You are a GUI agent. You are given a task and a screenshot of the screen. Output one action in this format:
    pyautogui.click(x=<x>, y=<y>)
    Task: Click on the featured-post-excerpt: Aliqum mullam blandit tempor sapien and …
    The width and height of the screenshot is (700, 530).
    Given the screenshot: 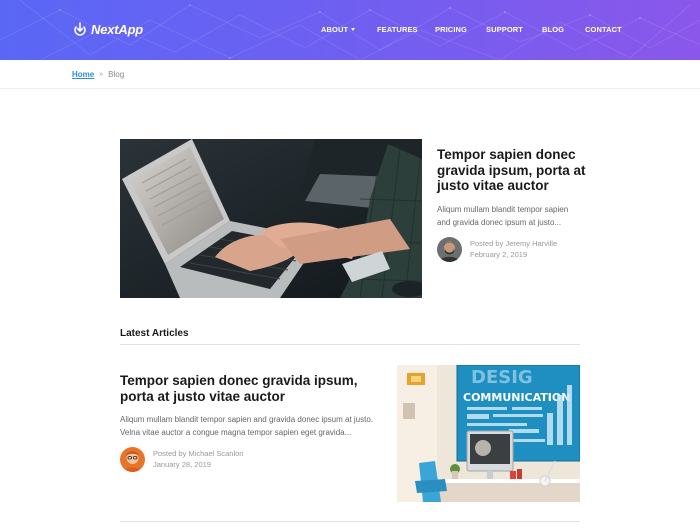 What is the action you would take?
    pyautogui.click(x=503, y=216)
    